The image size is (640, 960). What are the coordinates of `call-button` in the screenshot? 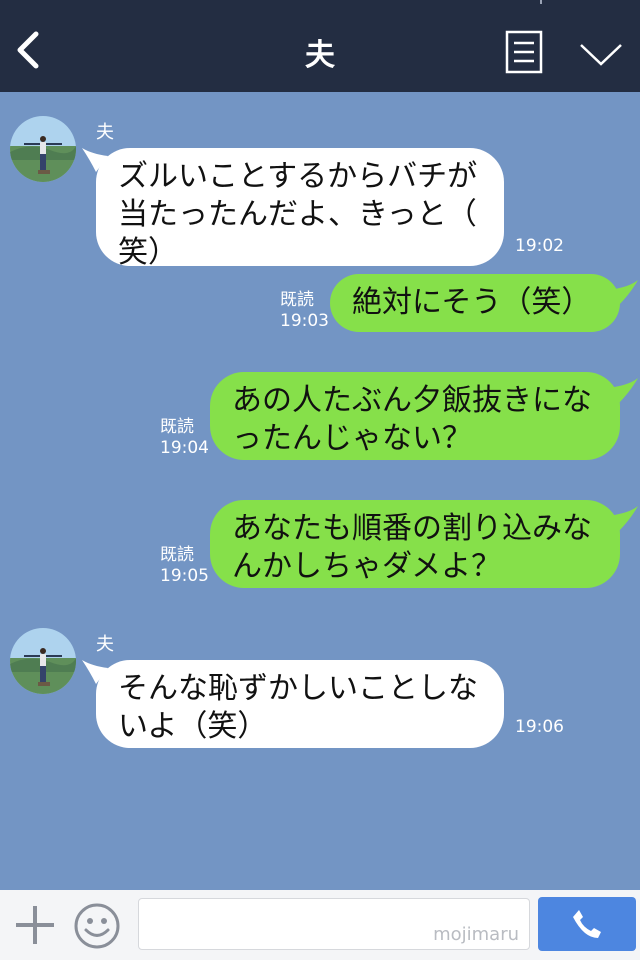 It's located at (587, 924).